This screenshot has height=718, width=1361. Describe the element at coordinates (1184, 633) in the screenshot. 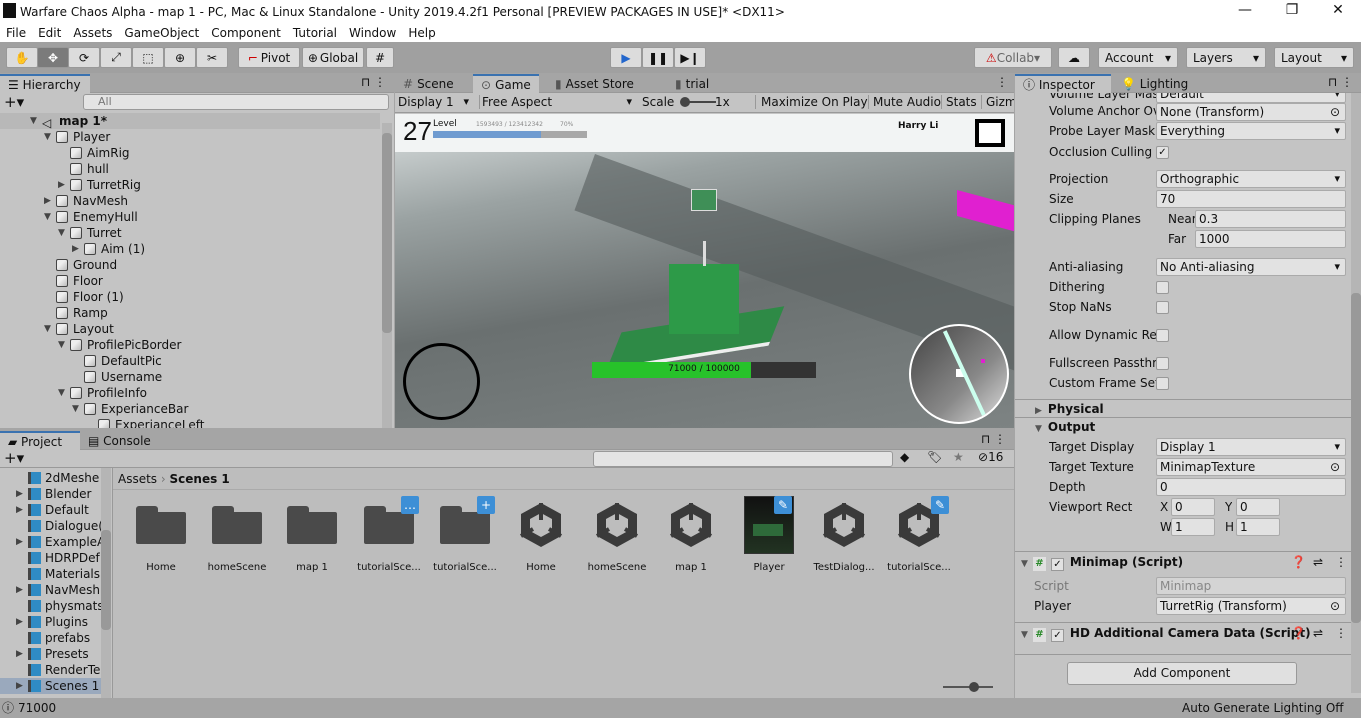

I see `hd-camera-data-component-header: ▼ # ✓ HD Additional Camera Data (Script) ❓ ⇌ ⋮` at that location.